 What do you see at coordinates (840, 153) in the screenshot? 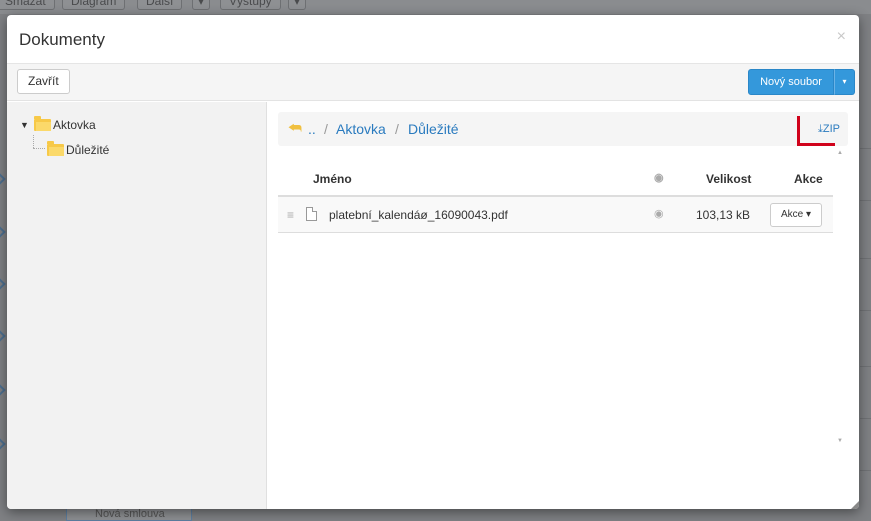
I see `scroll-up-icon: ▲` at bounding box center [840, 153].